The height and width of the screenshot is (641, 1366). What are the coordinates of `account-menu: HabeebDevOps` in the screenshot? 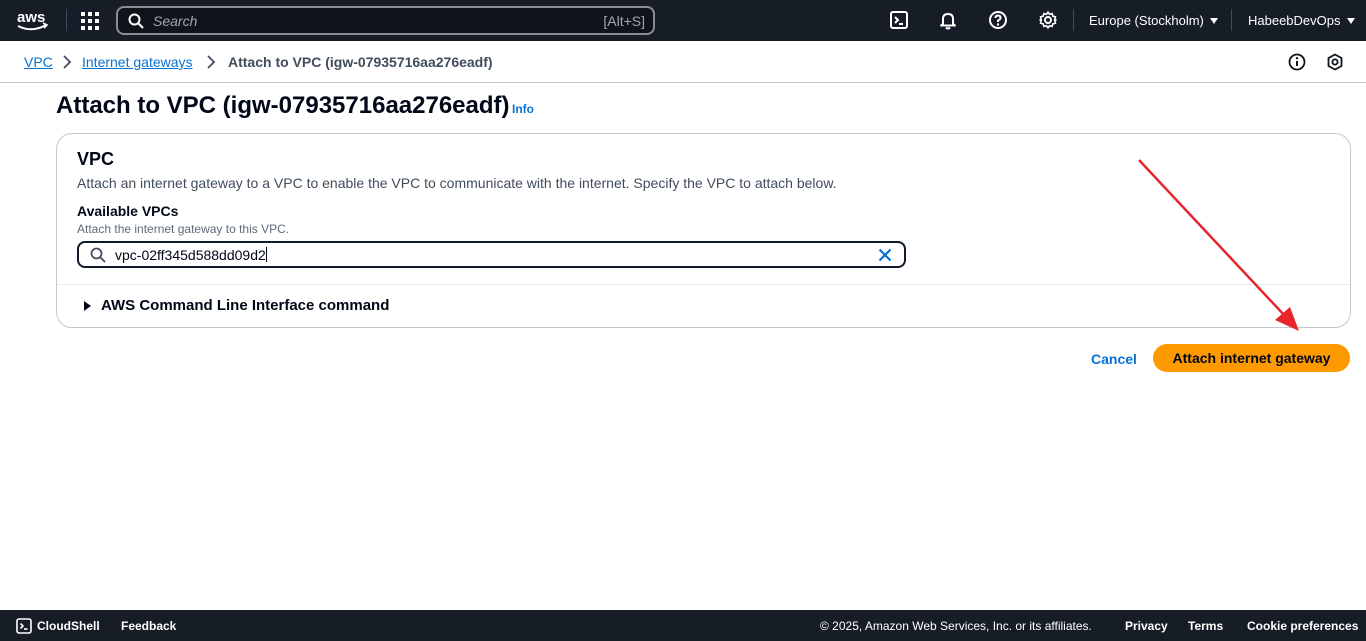 It's located at (1301, 20).